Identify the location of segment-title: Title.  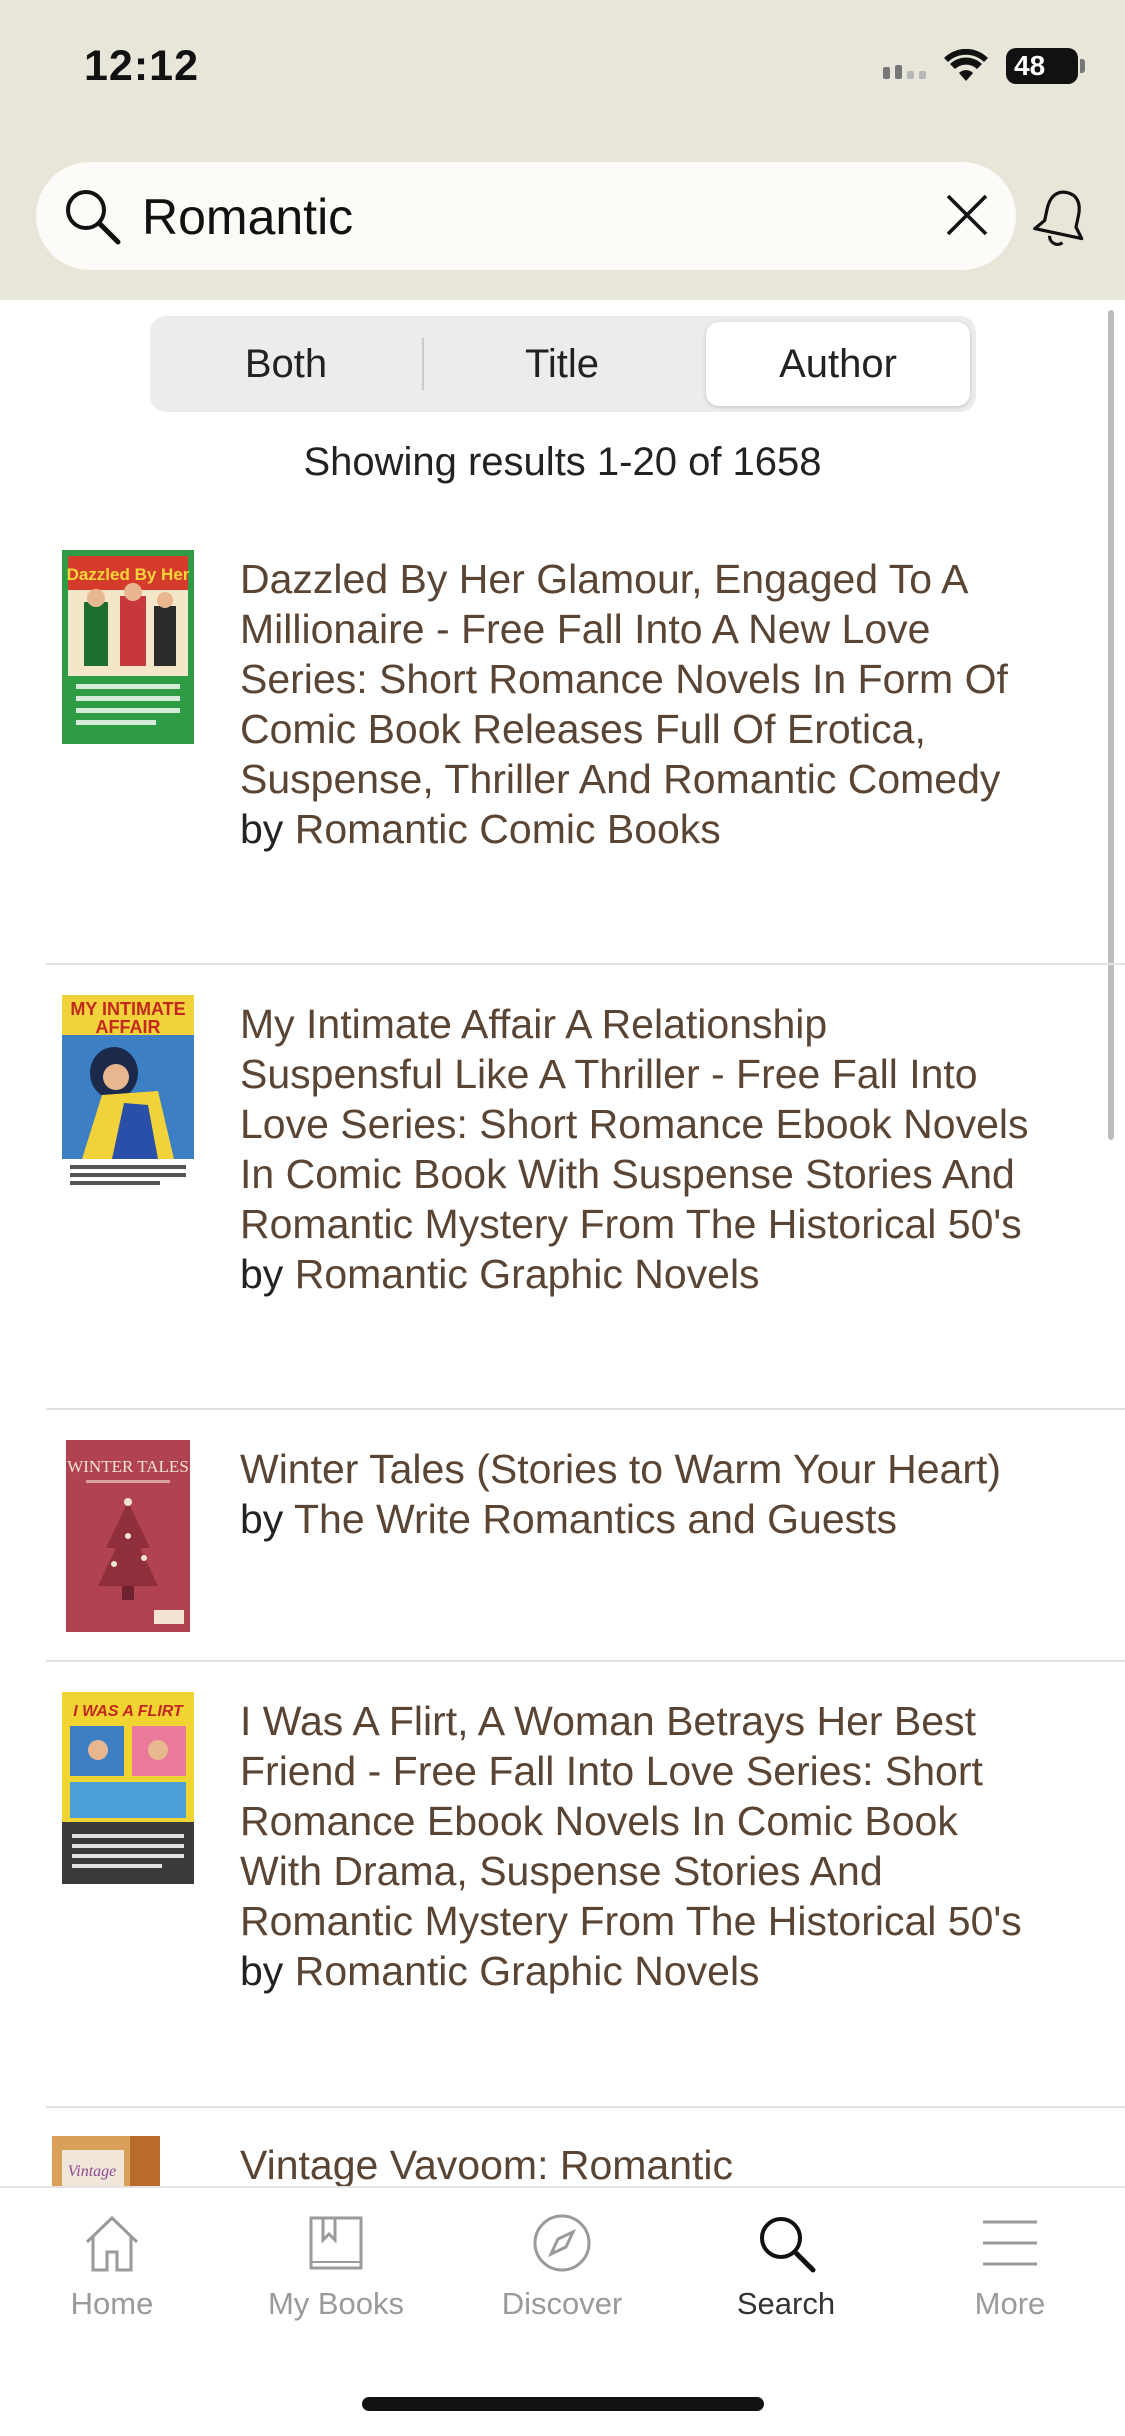
(562, 364).